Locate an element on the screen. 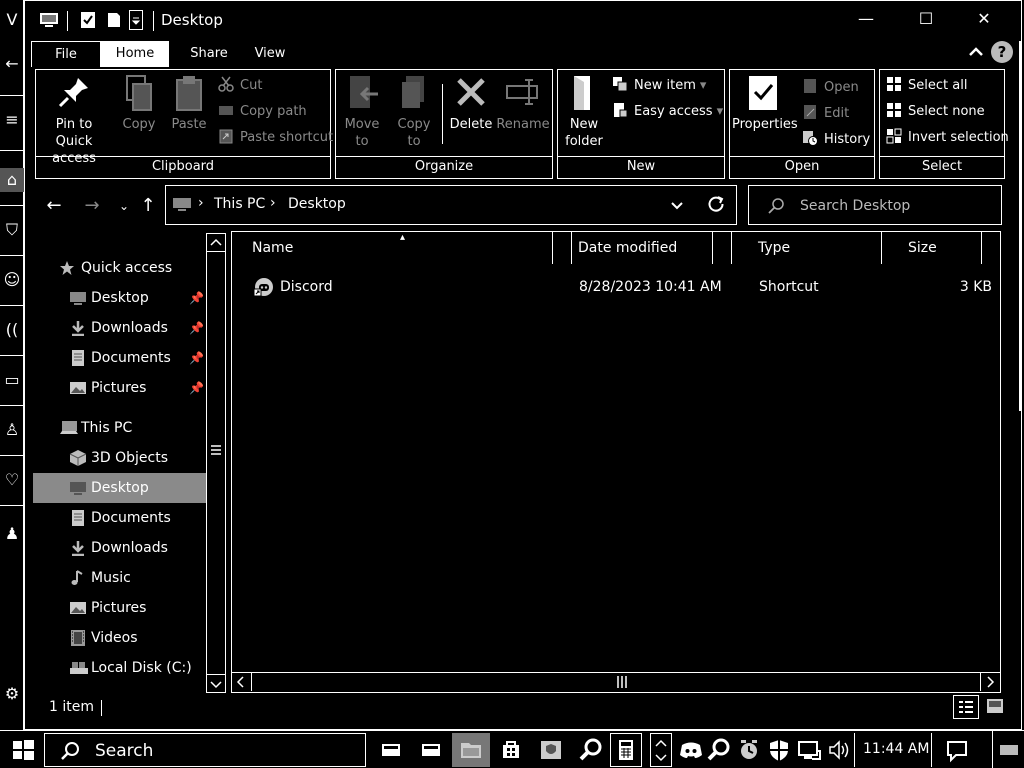 This screenshot has height=768, width=1024. column-header-name: Name ▴ is located at coordinates (402, 248).